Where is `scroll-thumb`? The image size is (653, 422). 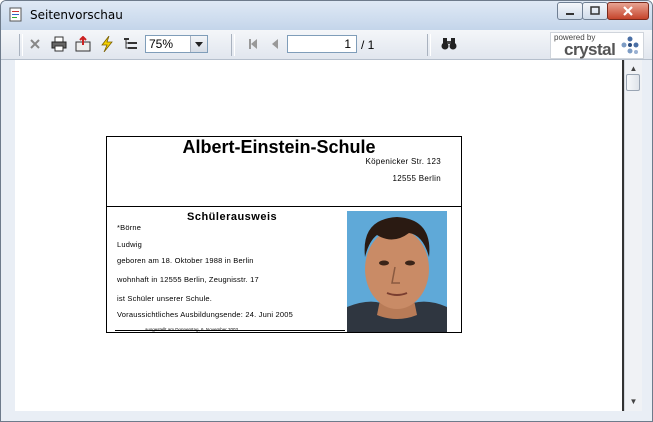 scroll-thumb is located at coordinates (633, 82).